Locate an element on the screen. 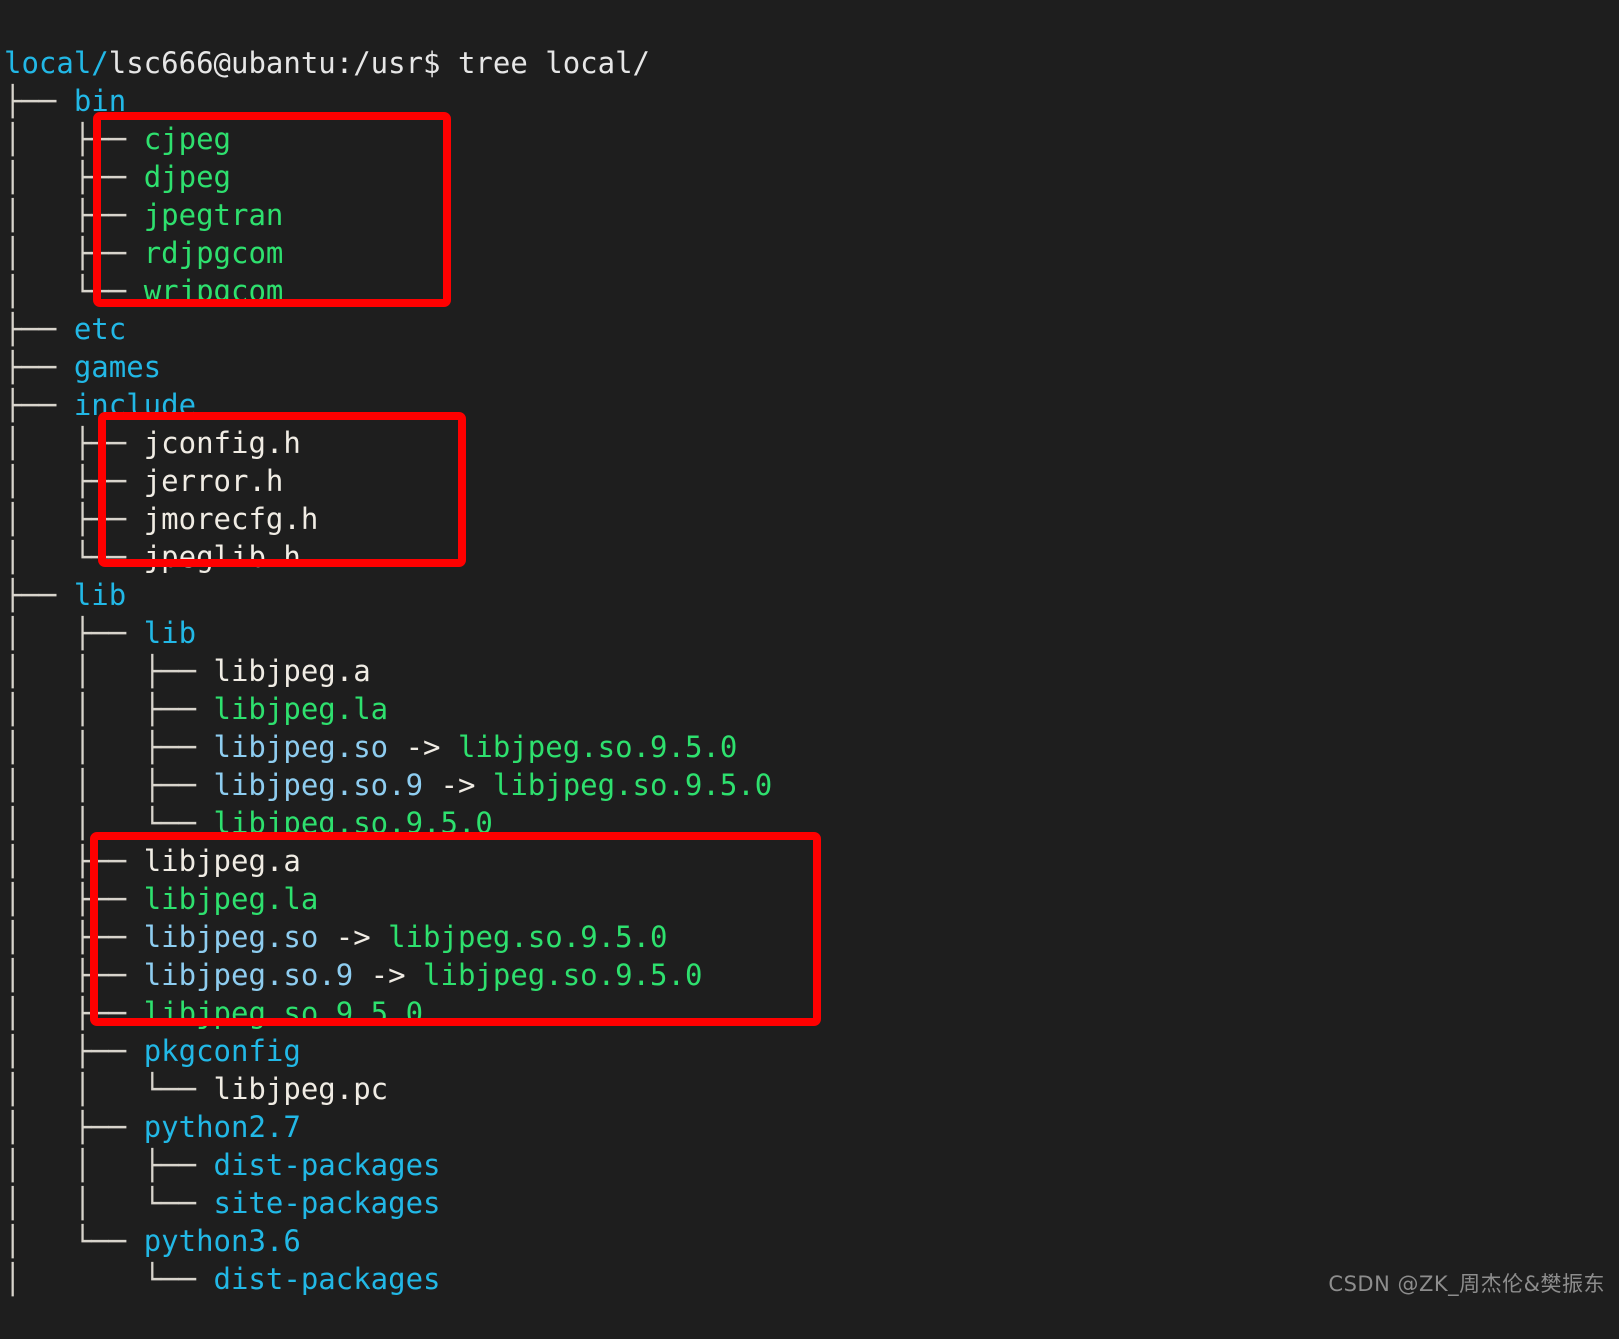 The image size is (1619, 1339). tree-row: │ │ ├── libjpeg.la is located at coordinates (811, 709).